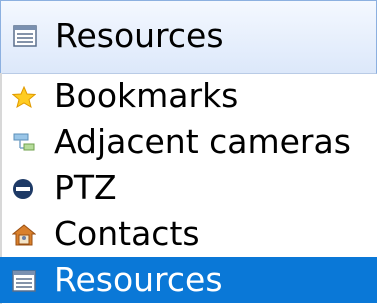  Describe the element at coordinates (146, 95) in the screenshot. I see `menu-item-label: Bookmarks` at that location.